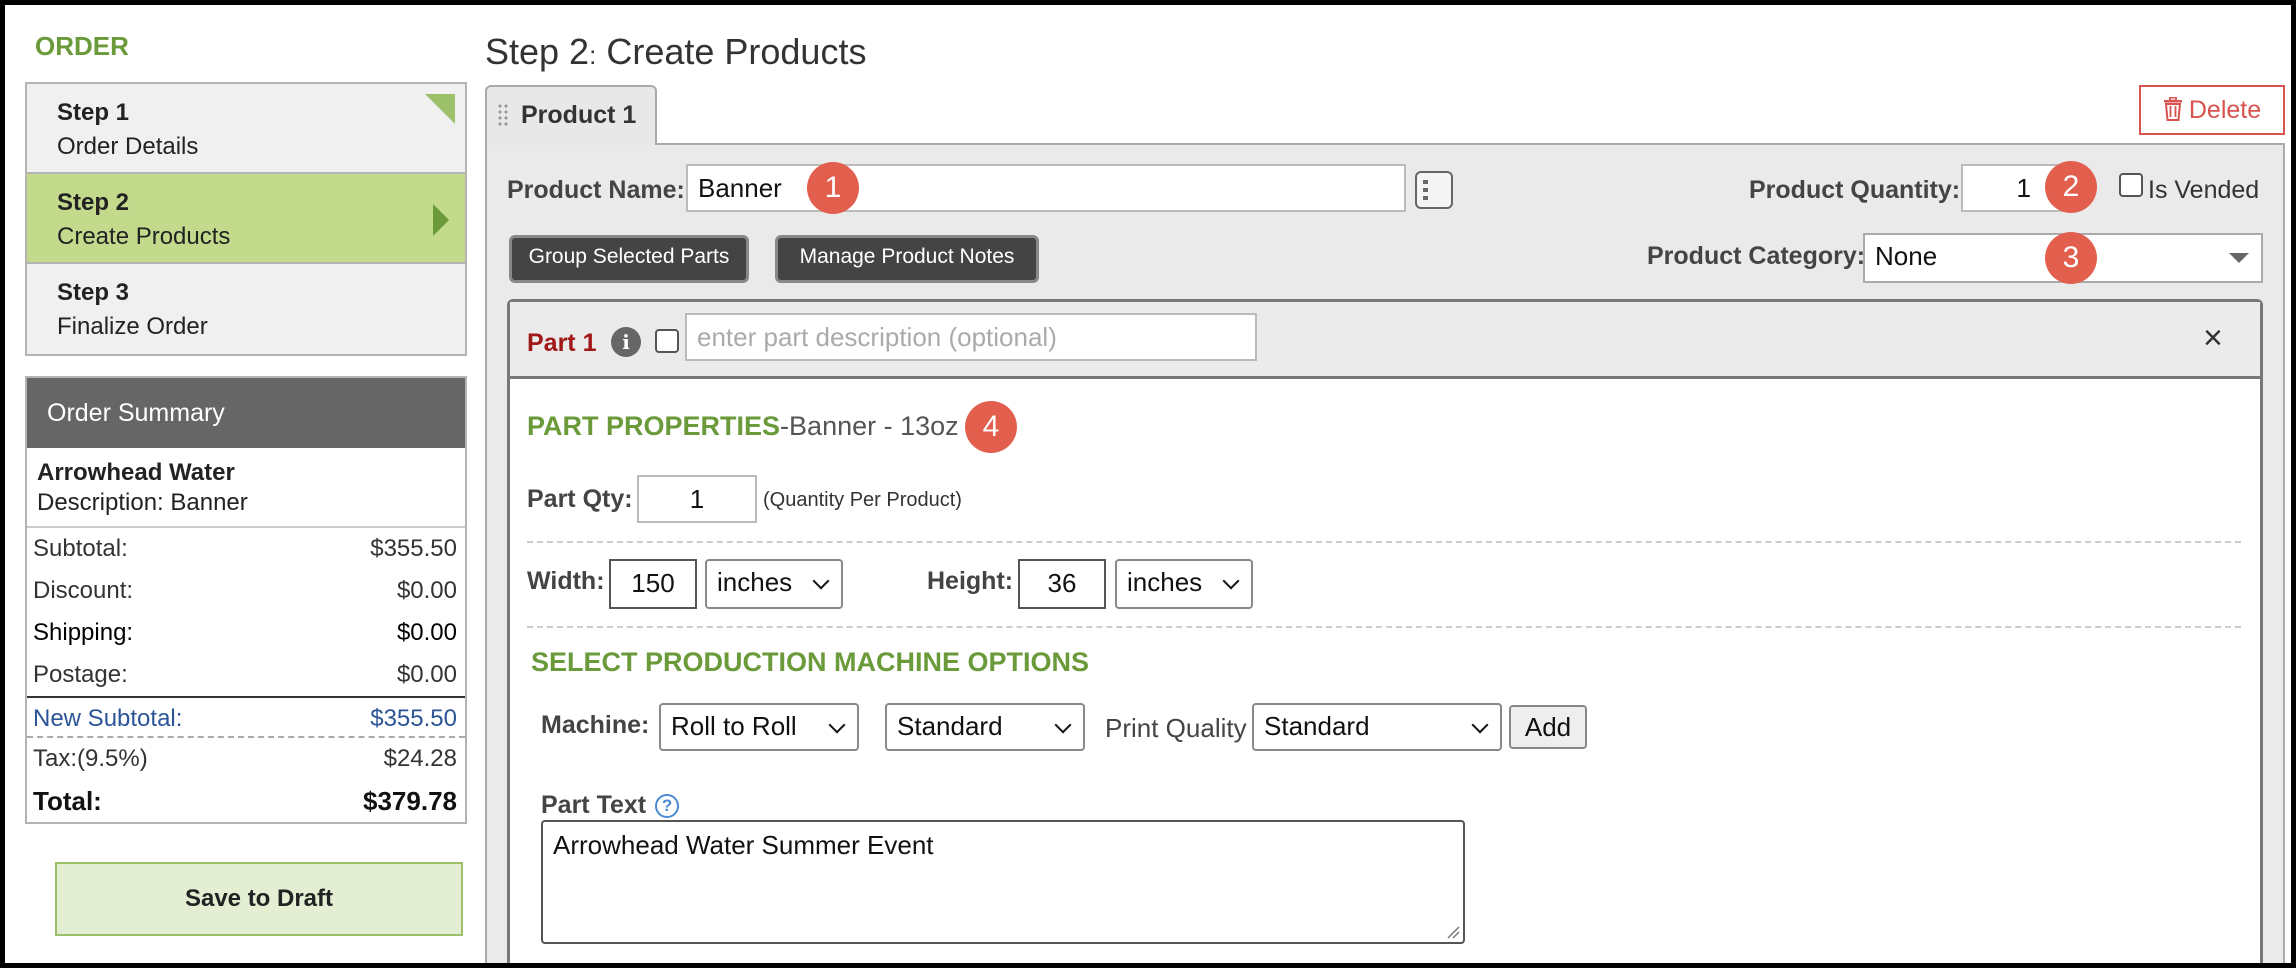 The width and height of the screenshot is (2296, 968). I want to click on order-description: Description: Banner, so click(142, 502).